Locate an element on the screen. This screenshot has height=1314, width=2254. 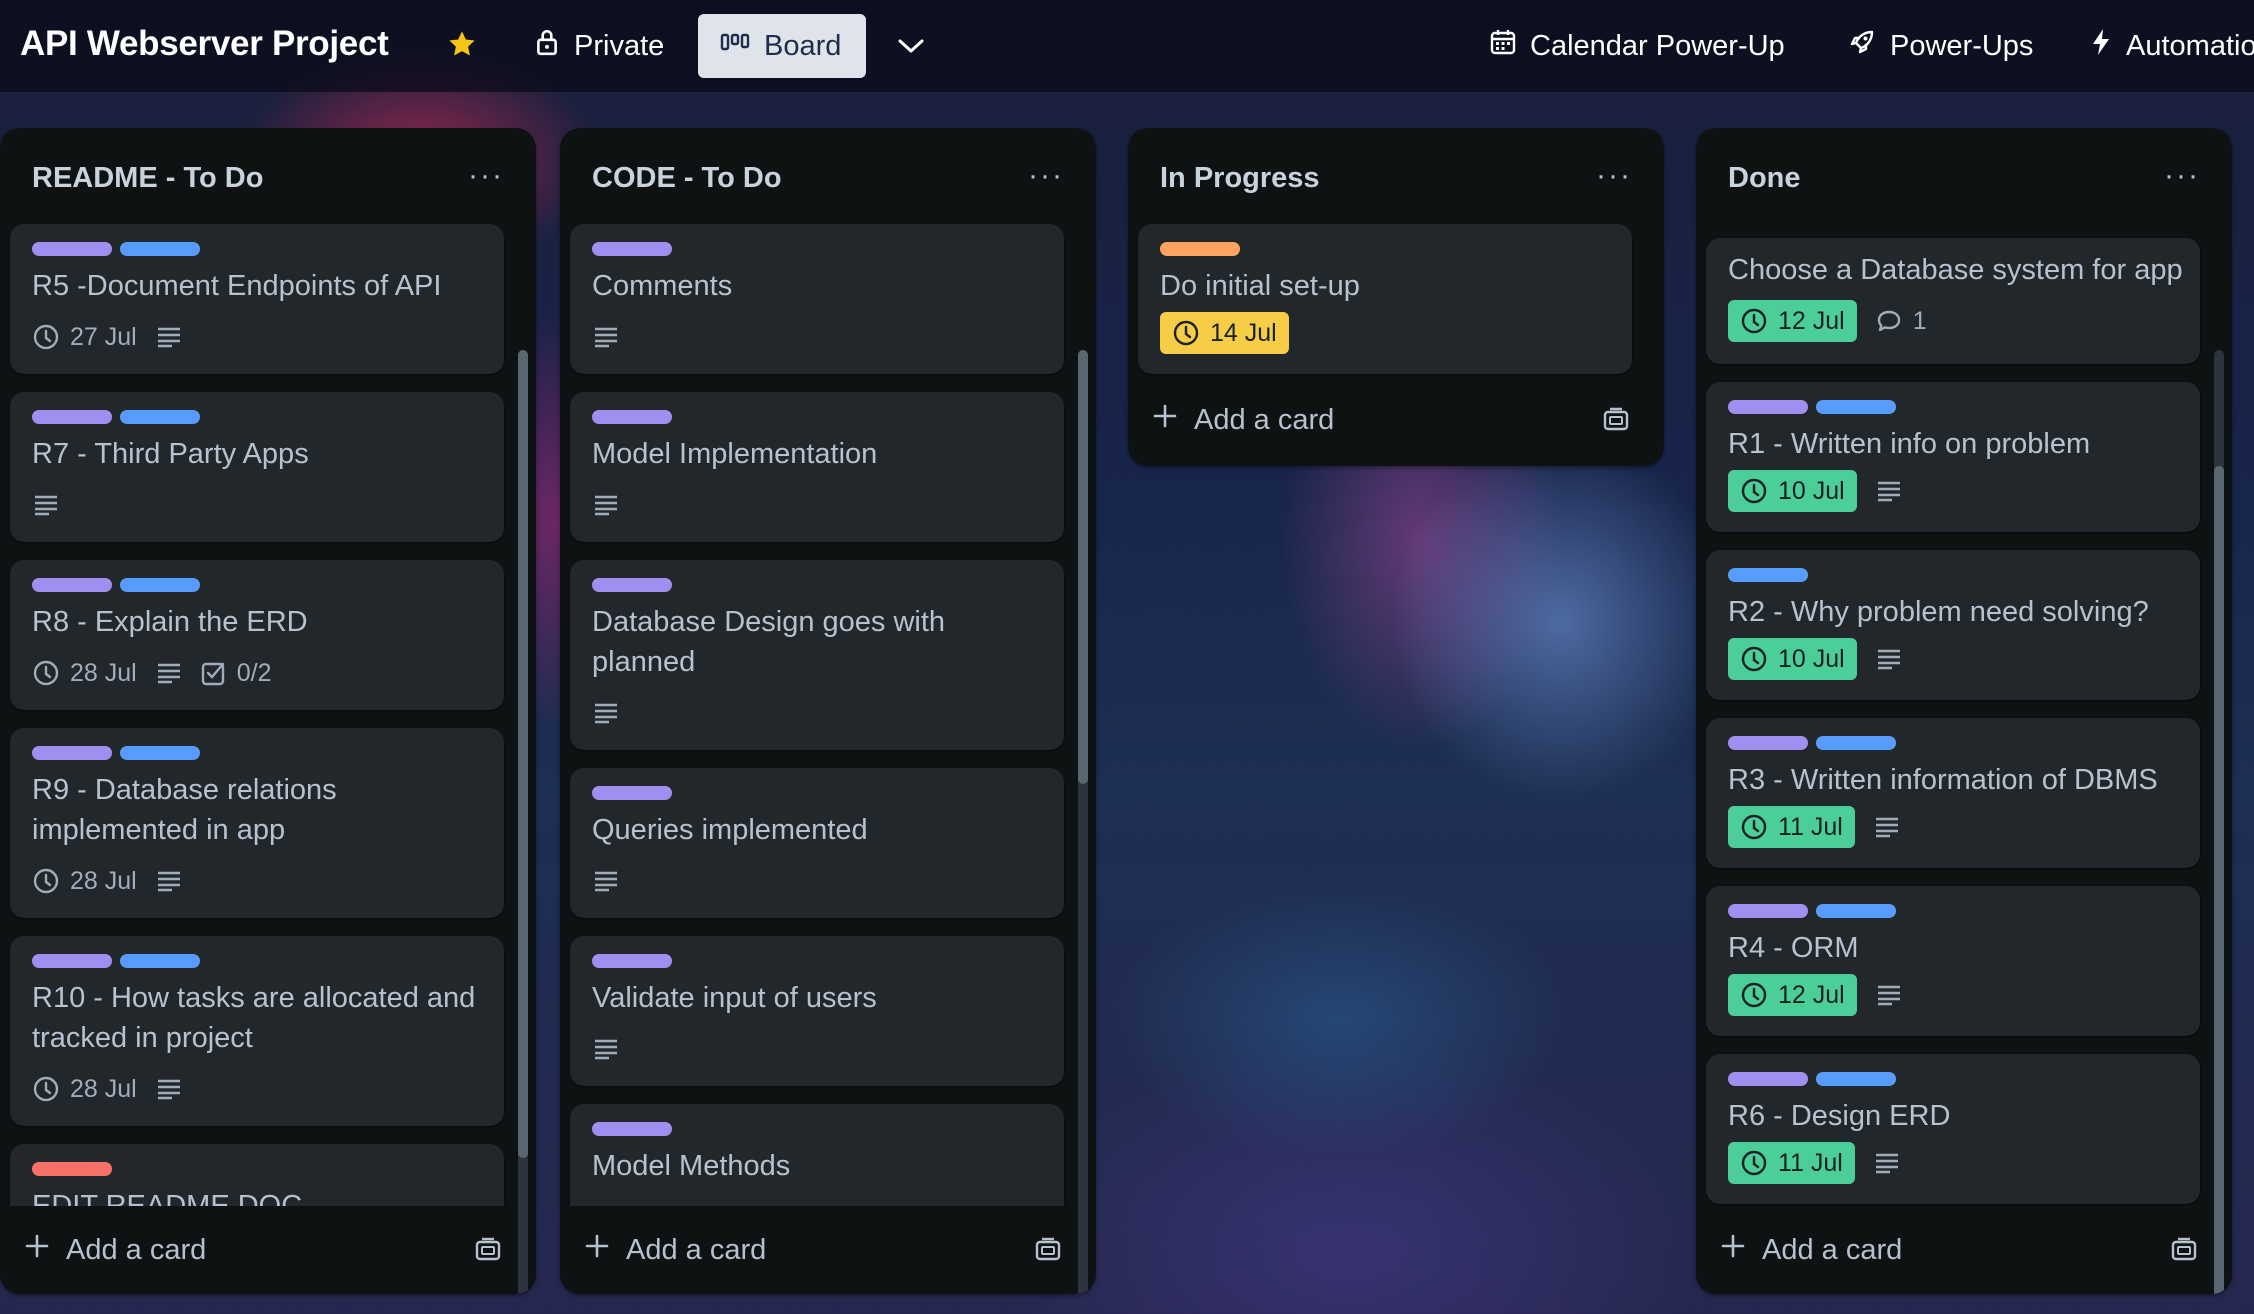
card: R8 - Explain the ERD 28 Jul 0/2 is located at coordinates (257, 635).